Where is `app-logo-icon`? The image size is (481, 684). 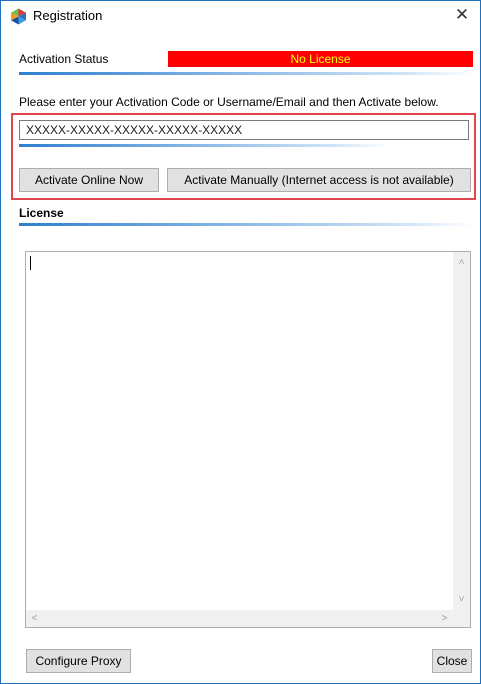 app-logo-icon is located at coordinates (18, 16).